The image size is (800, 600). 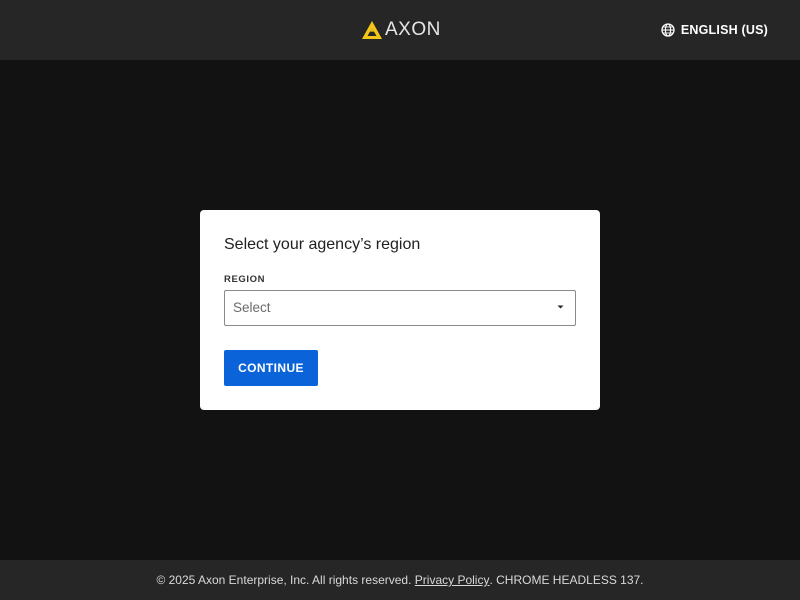 I want to click on region-field-label: REGION, so click(x=245, y=279).